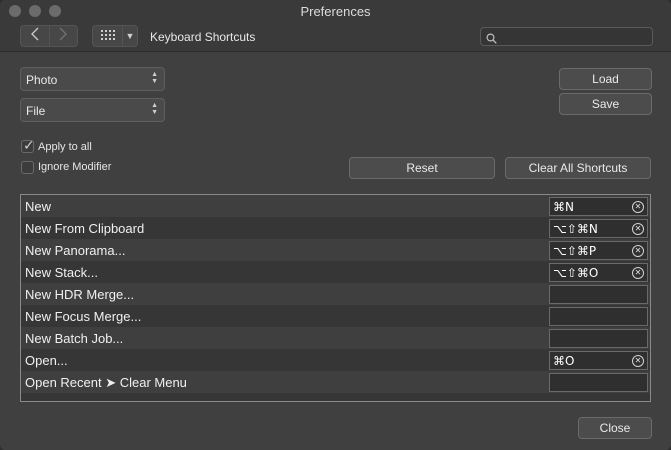 Image resolution: width=671 pixels, height=450 pixels. Describe the element at coordinates (203, 37) in the screenshot. I see `toolbar-title: Keyboard Shortcuts` at that location.